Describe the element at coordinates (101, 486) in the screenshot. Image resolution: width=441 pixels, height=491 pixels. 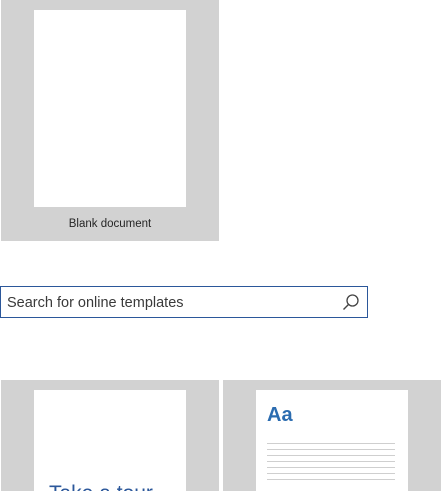
I see `tour-preview-text: Take a tour` at that location.